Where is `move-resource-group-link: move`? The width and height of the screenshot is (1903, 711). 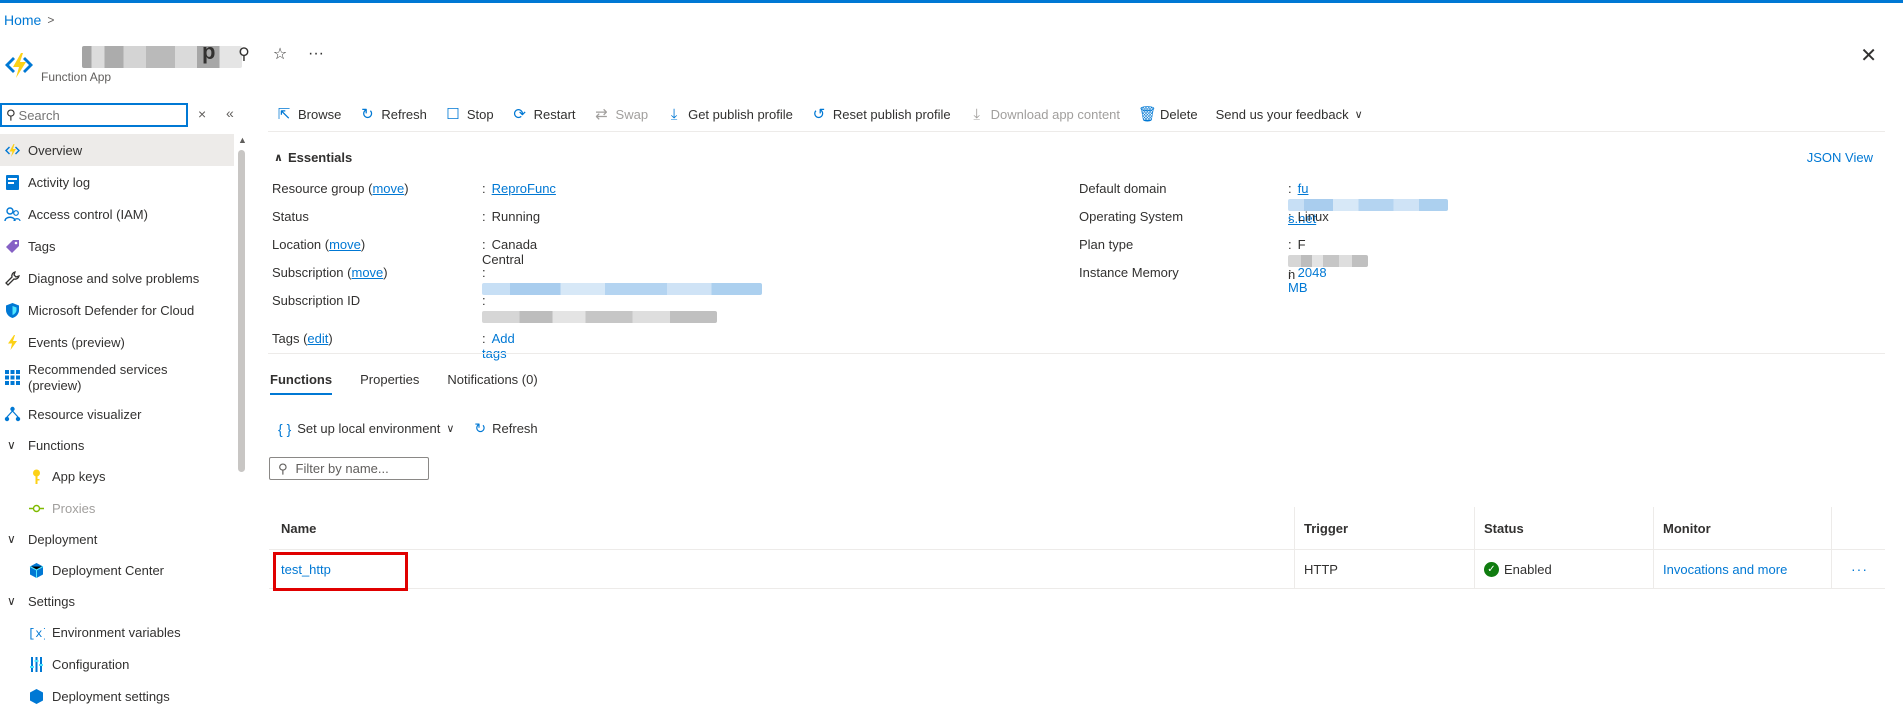
move-resource-group-link: move is located at coordinates (388, 188).